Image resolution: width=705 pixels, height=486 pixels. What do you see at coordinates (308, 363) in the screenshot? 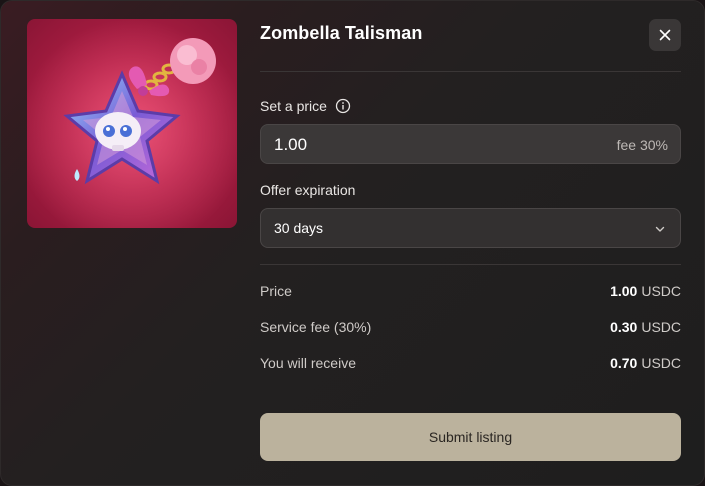
I see `summary-label: You will receive` at bounding box center [308, 363].